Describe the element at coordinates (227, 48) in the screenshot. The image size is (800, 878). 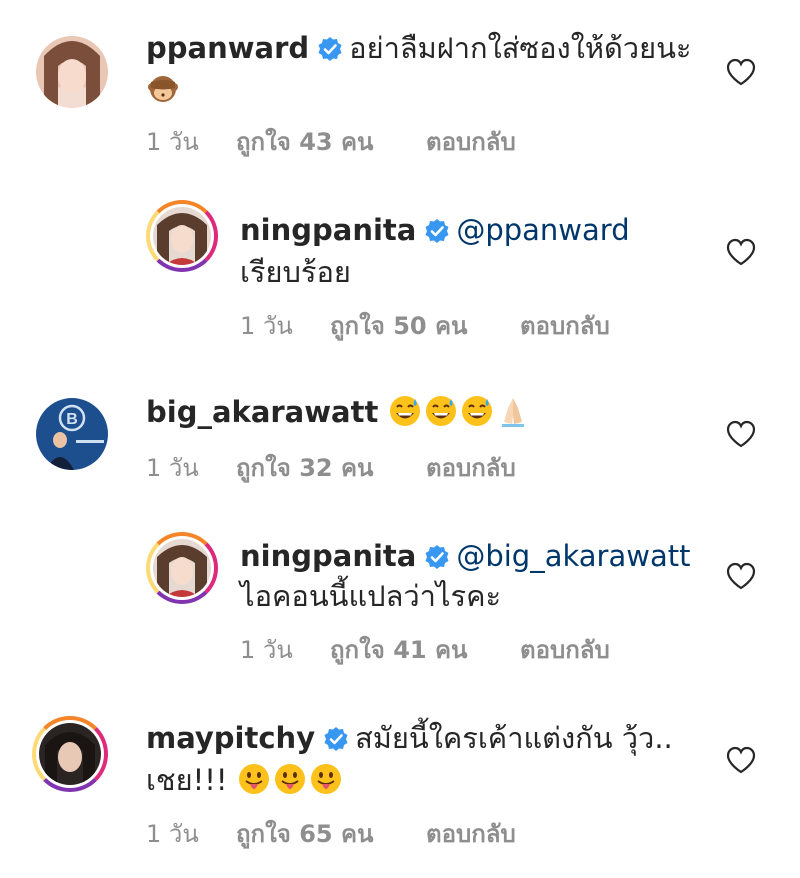
I see `username: ppanward` at that location.